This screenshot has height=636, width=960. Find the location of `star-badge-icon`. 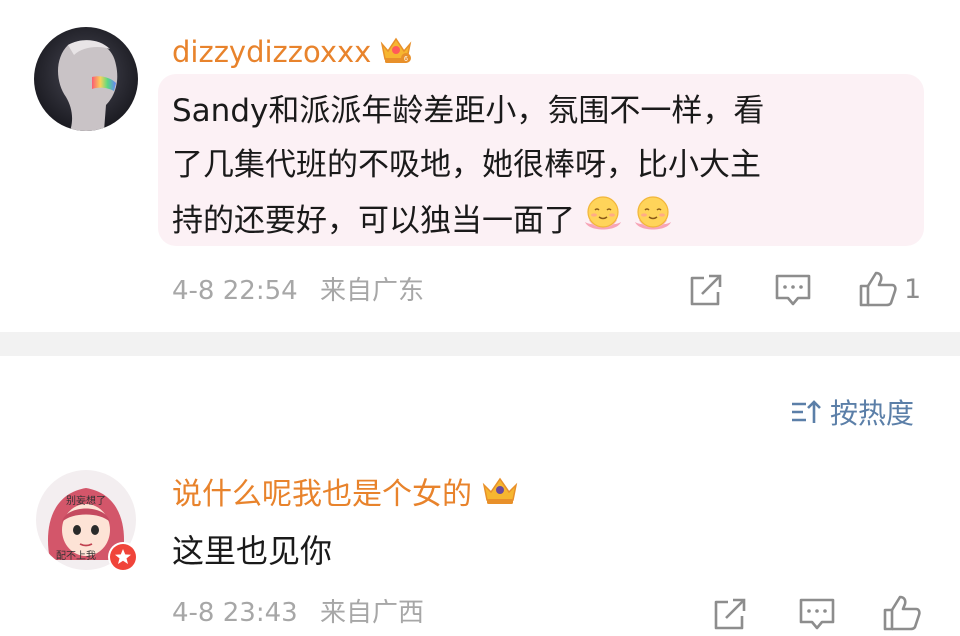

star-badge-icon is located at coordinates (123, 557).